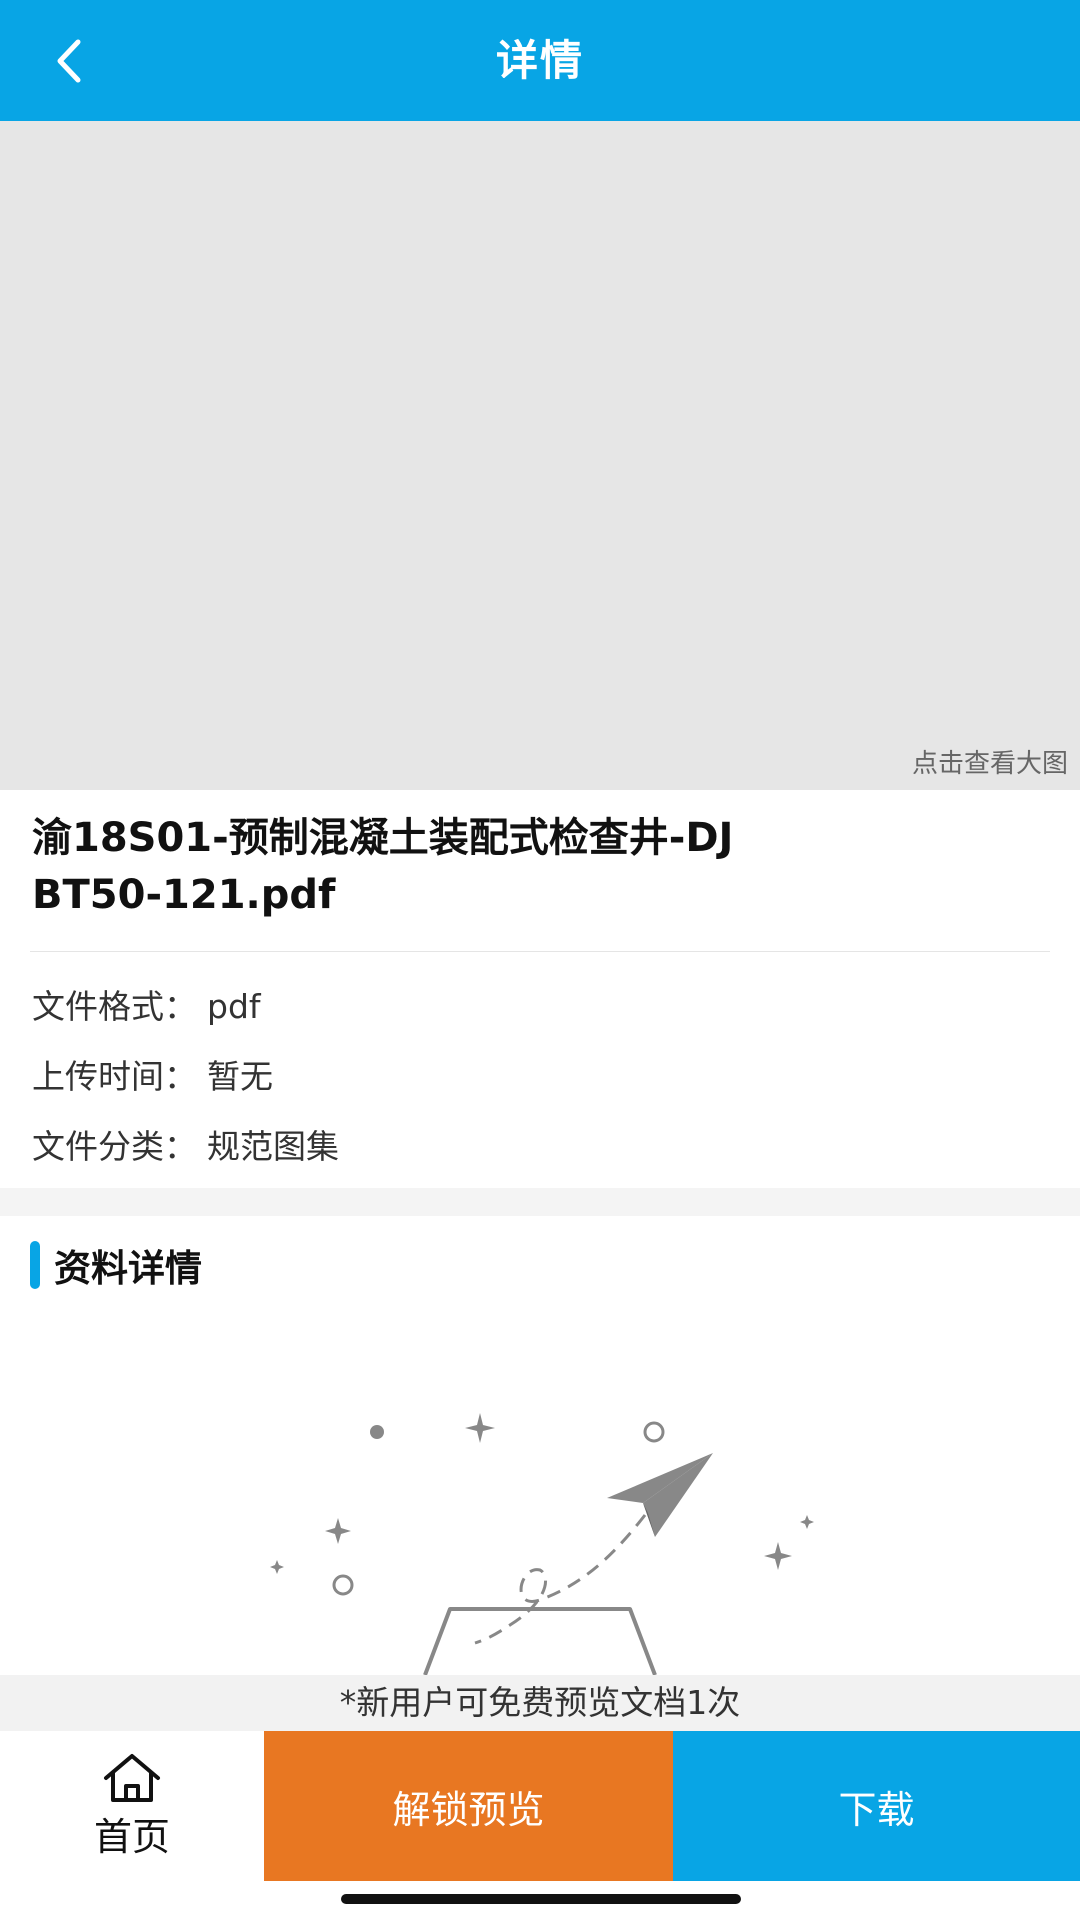 The width and height of the screenshot is (1080, 1920). I want to click on meta-label: 上传时间：, so click(114, 1076).